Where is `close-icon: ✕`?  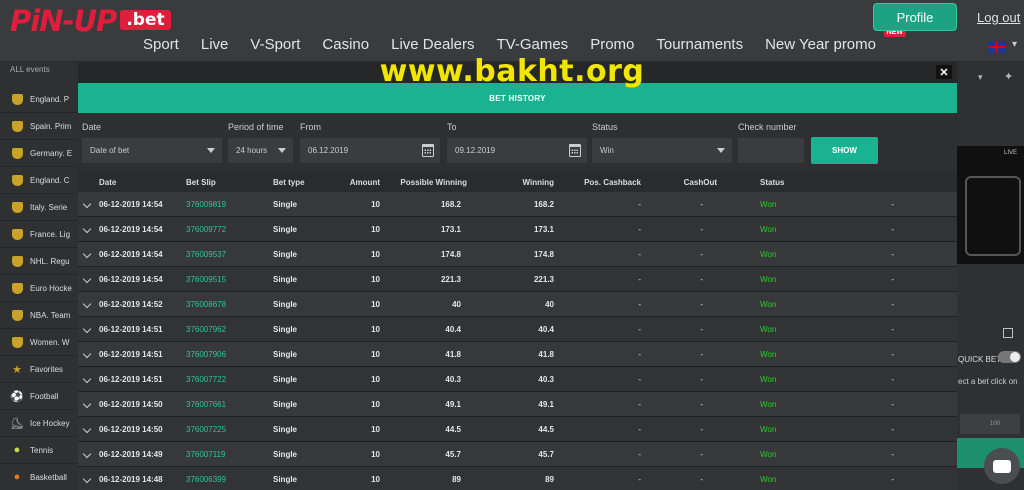 close-icon: ✕ is located at coordinates (944, 72).